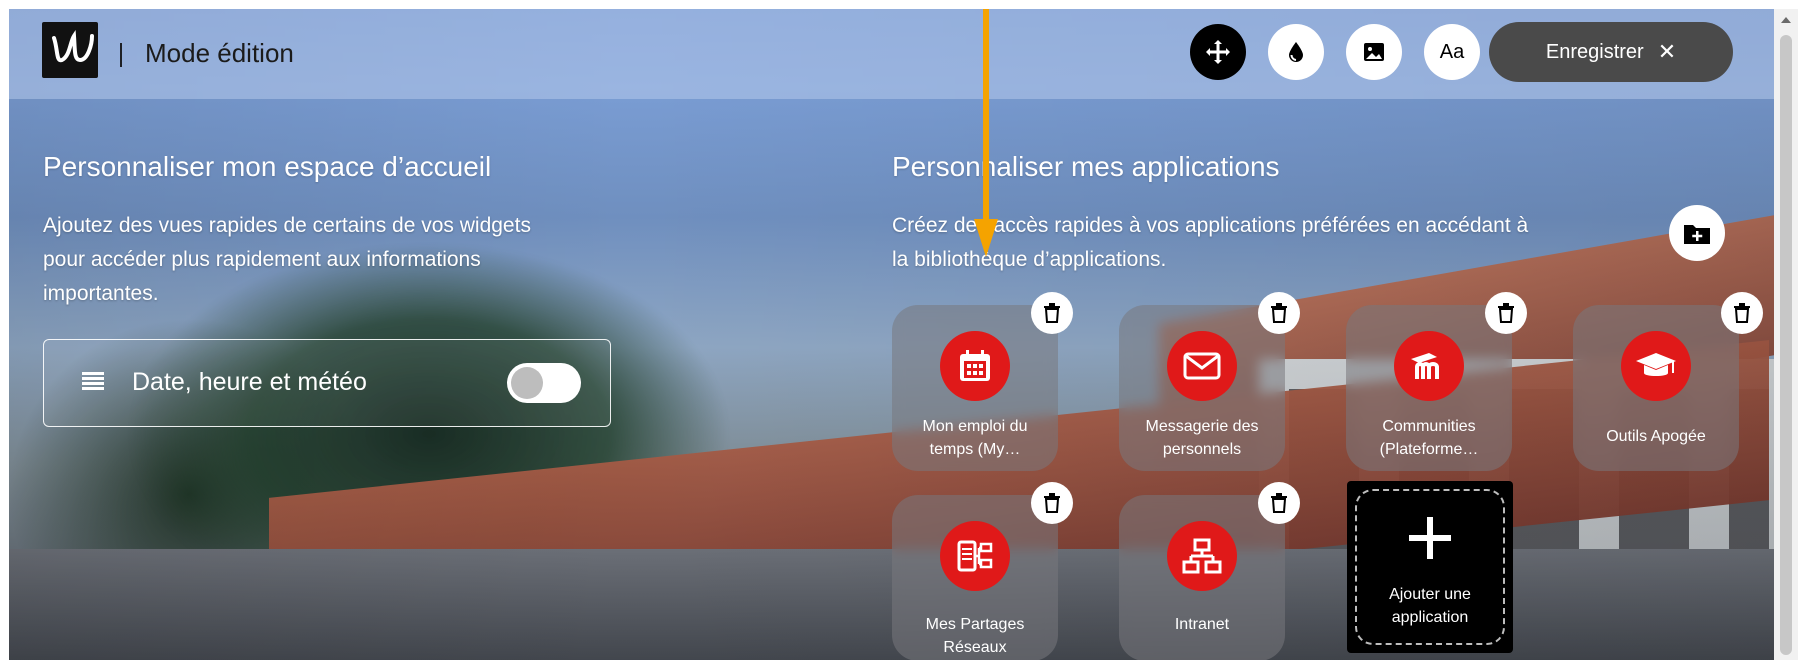 Image resolution: width=1798 pixels, height=660 pixels. I want to click on close-icon: ✕, so click(1667, 51).